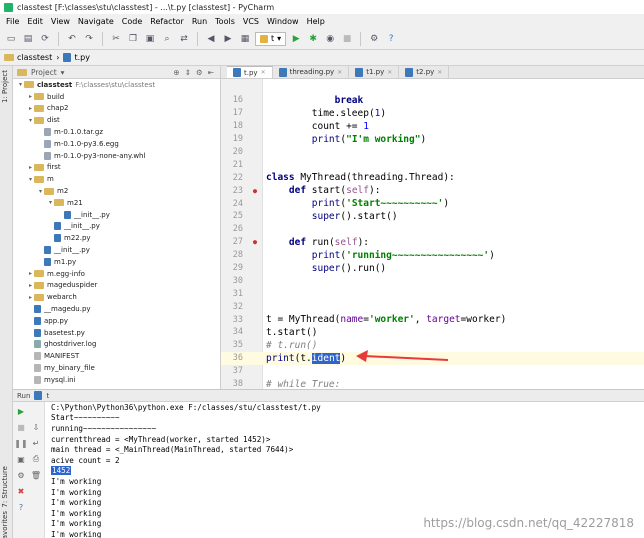 The image size is (644, 538). Describe the element at coordinates (251, 21) in the screenshot. I see `menu-vcs: VCS` at that location.